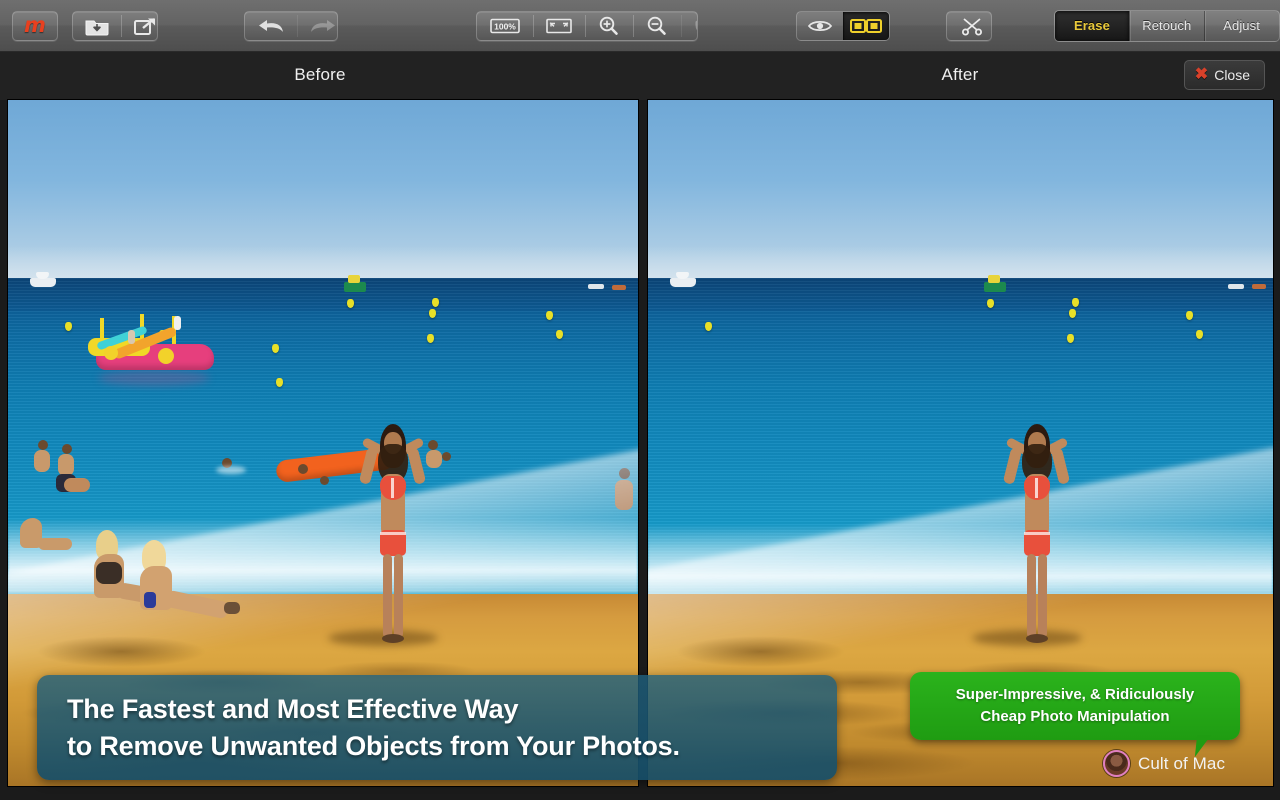 The height and width of the screenshot is (800, 1280). I want to click on avatar, so click(1116, 763).